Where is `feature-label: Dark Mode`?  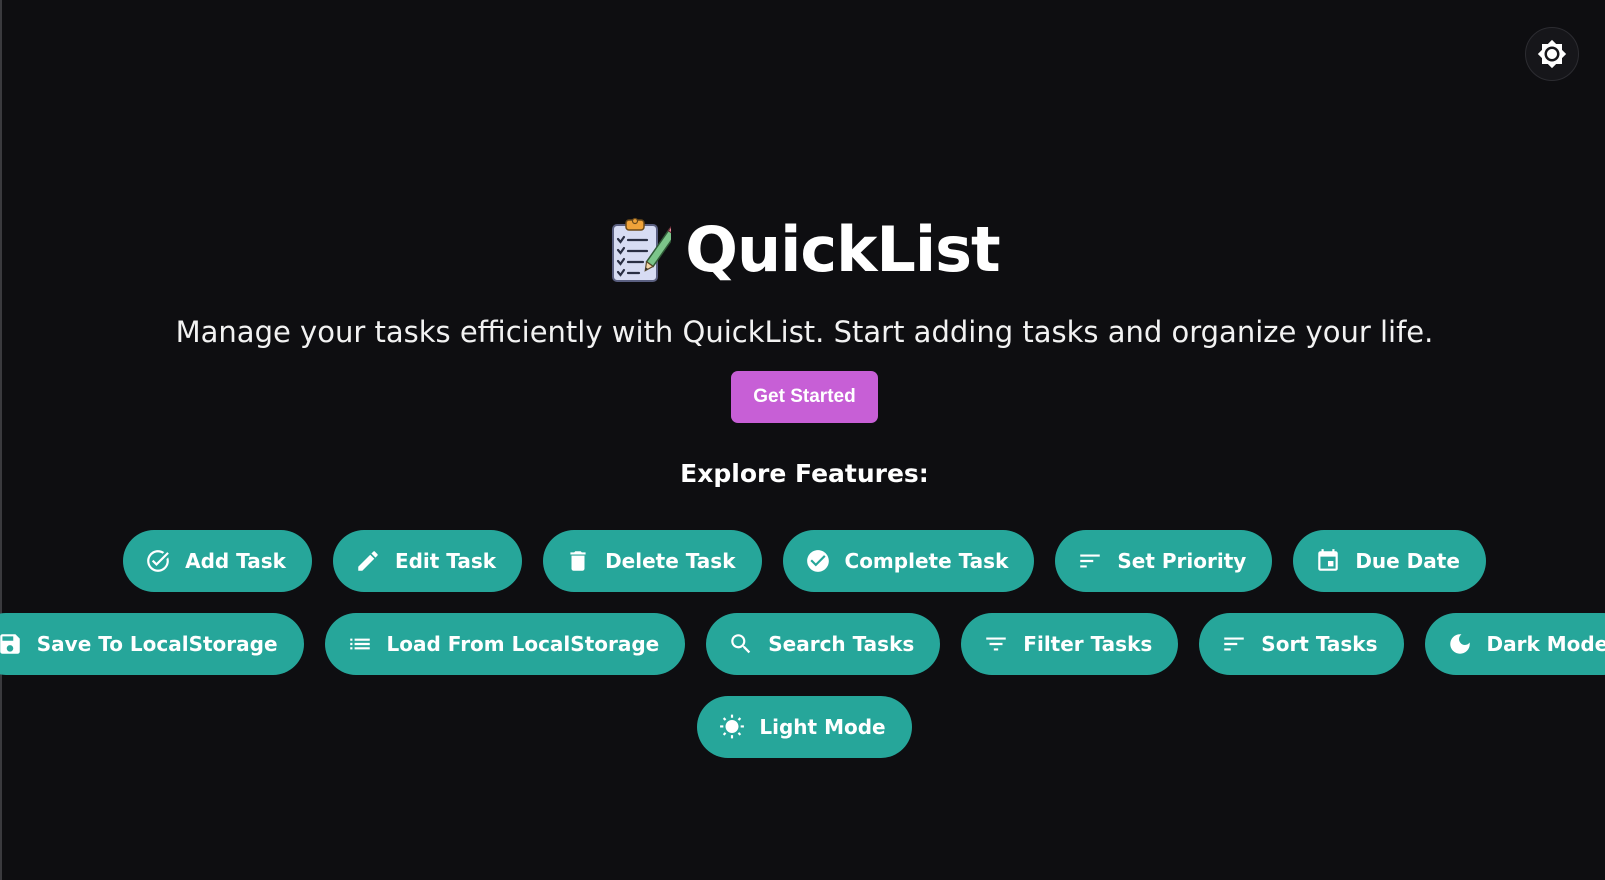
feature-label: Dark Mode is located at coordinates (1545, 644).